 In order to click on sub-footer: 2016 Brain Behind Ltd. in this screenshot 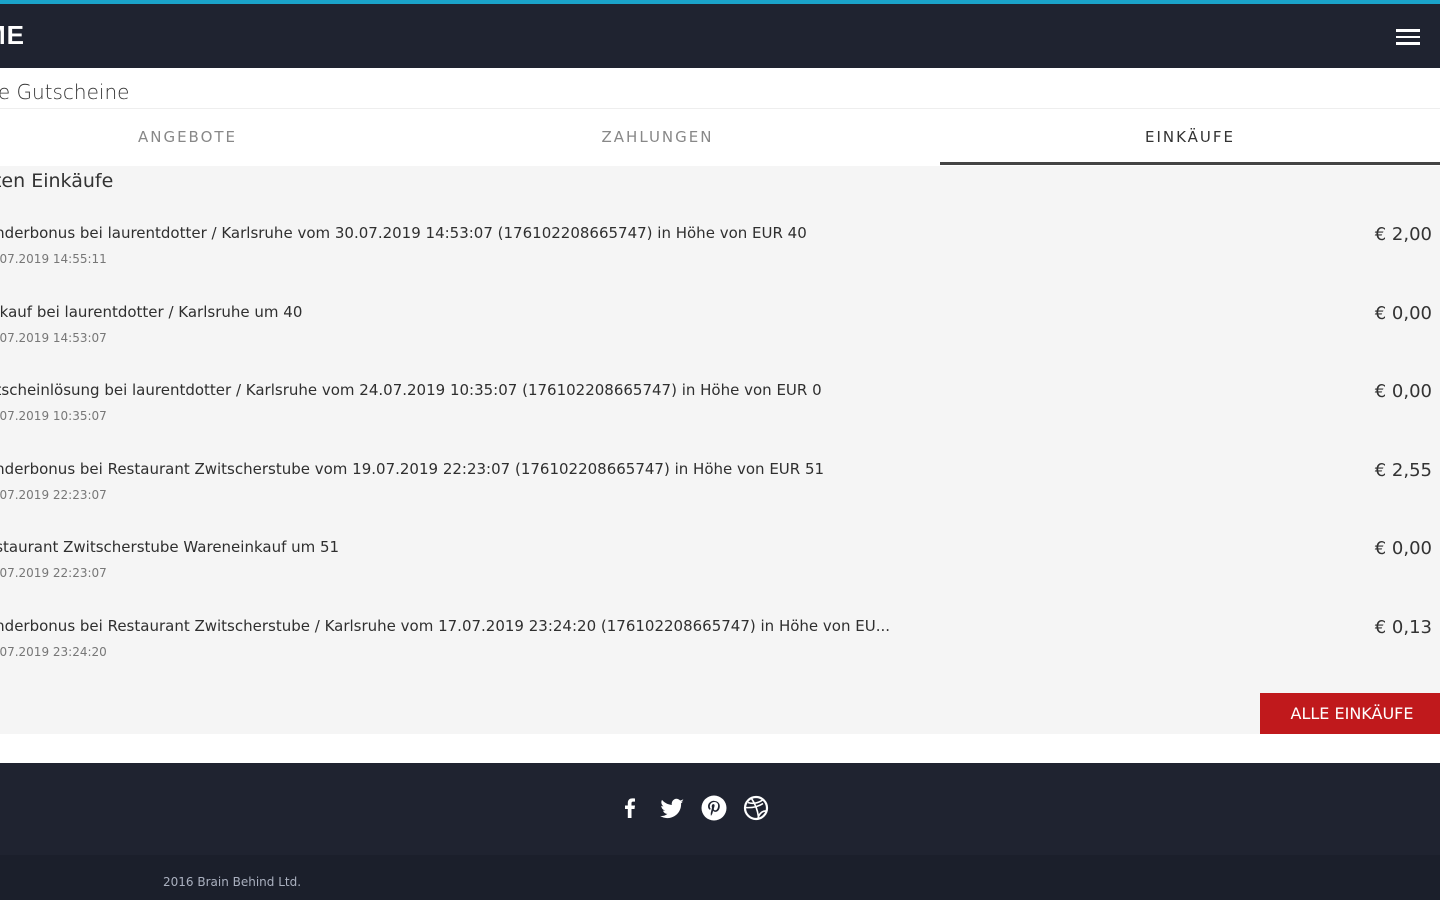, I will do `click(720, 877)`.